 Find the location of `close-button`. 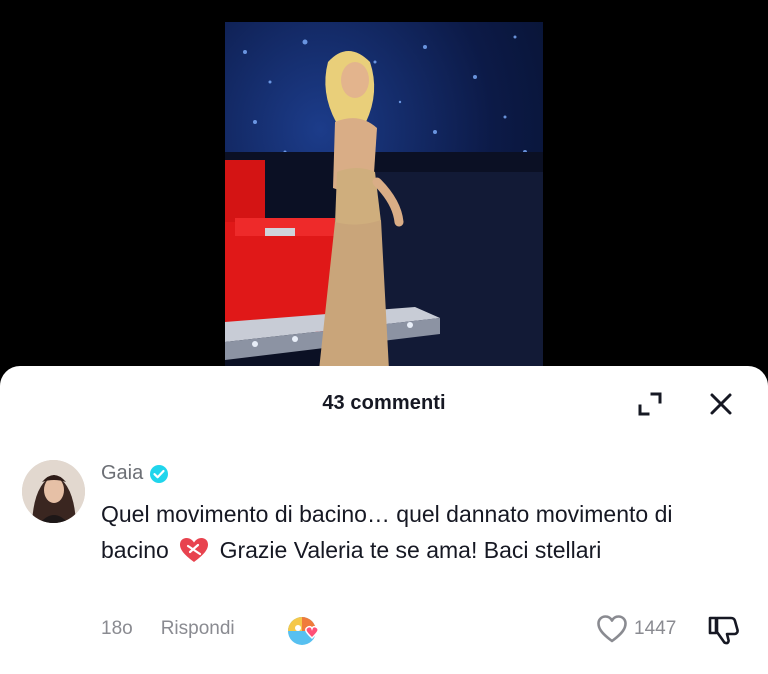

close-button is located at coordinates (721, 404).